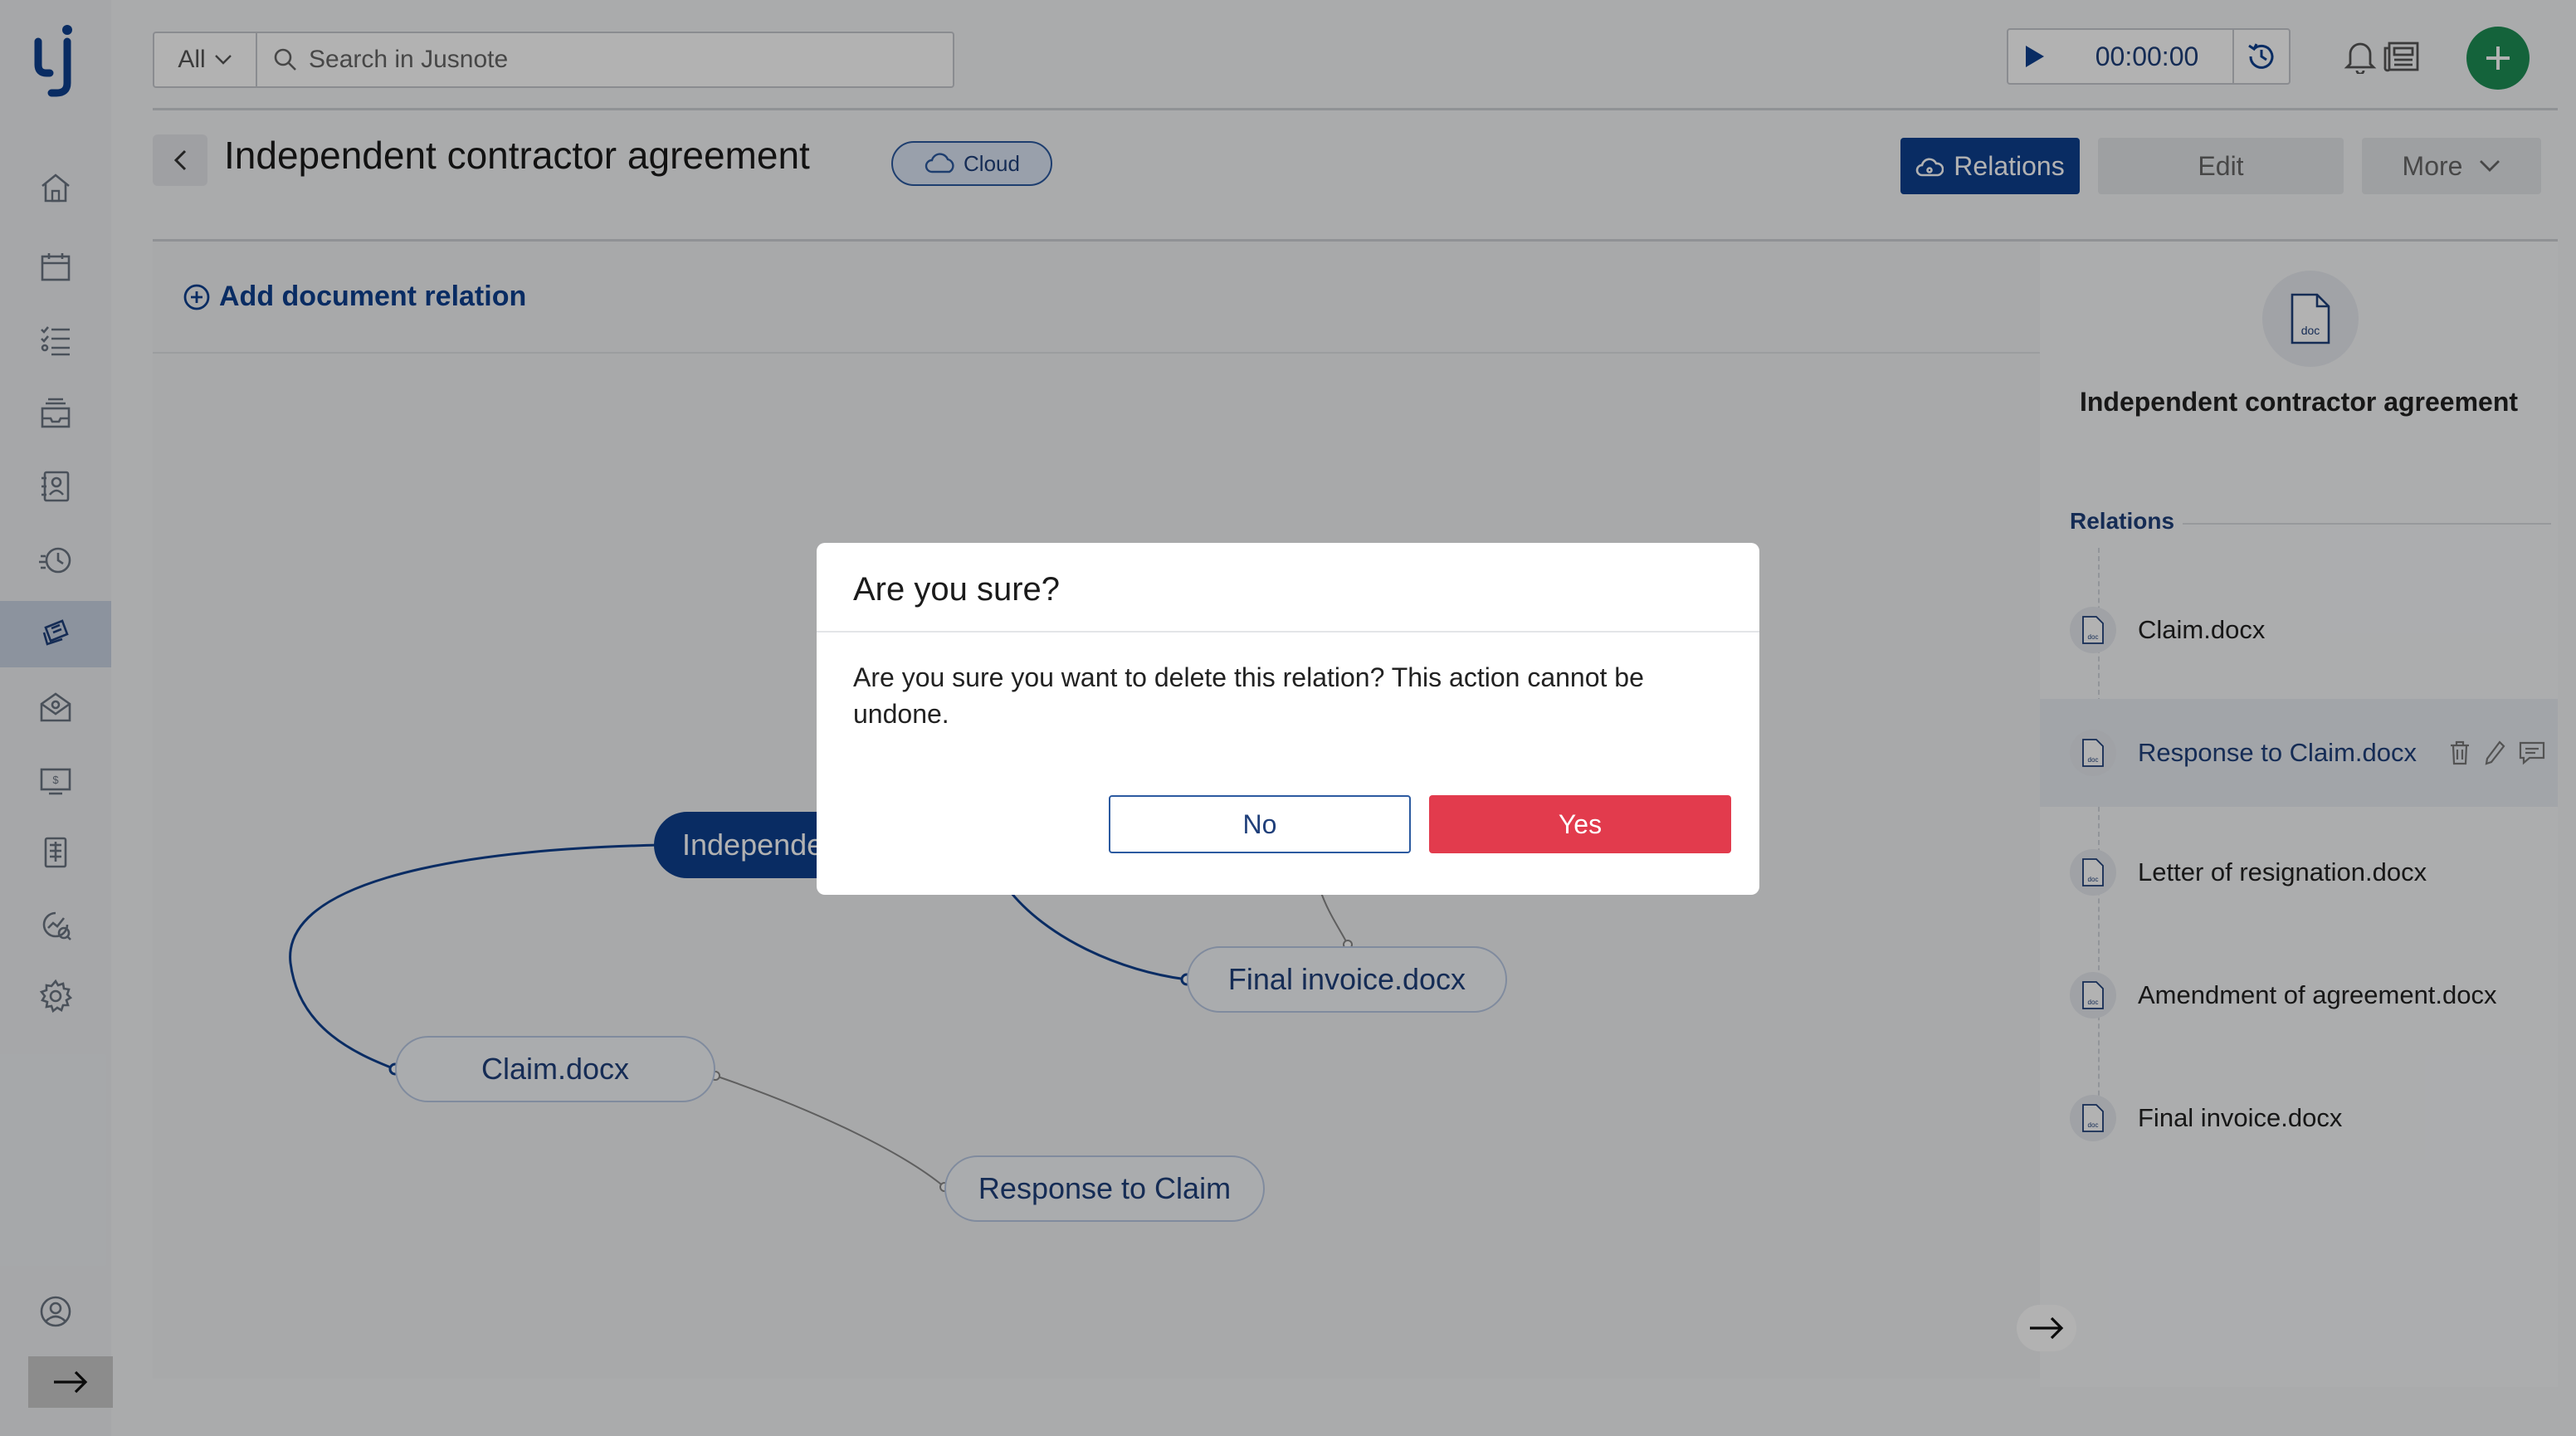 The height and width of the screenshot is (1436, 2576). What do you see at coordinates (1260, 824) in the screenshot?
I see `no-button: No` at bounding box center [1260, 824].